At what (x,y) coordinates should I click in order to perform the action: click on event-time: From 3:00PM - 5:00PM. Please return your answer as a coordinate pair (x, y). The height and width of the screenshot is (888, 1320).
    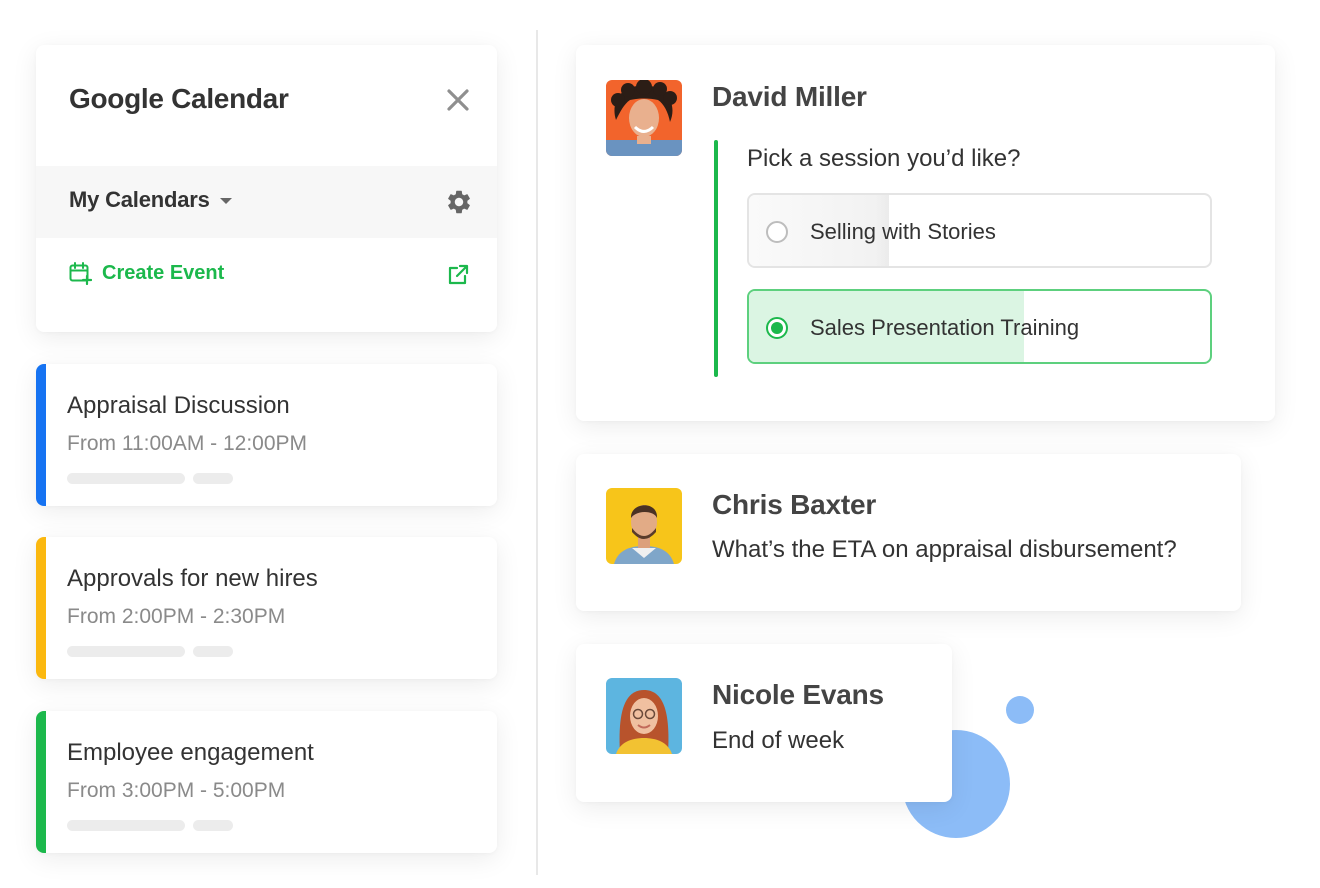
    Looking at the image, I should click on (176, 790).